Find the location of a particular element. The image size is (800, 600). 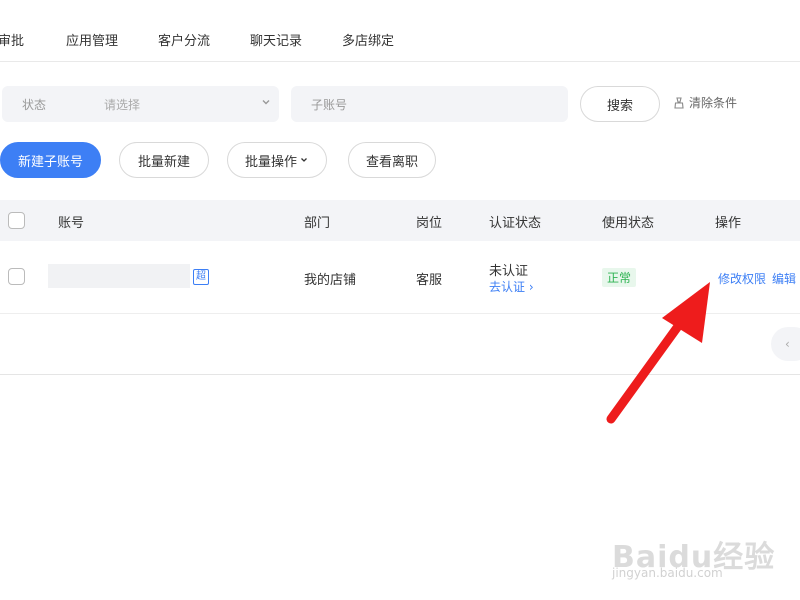

position-cell: 客服 is located at coordinates (429, 280).